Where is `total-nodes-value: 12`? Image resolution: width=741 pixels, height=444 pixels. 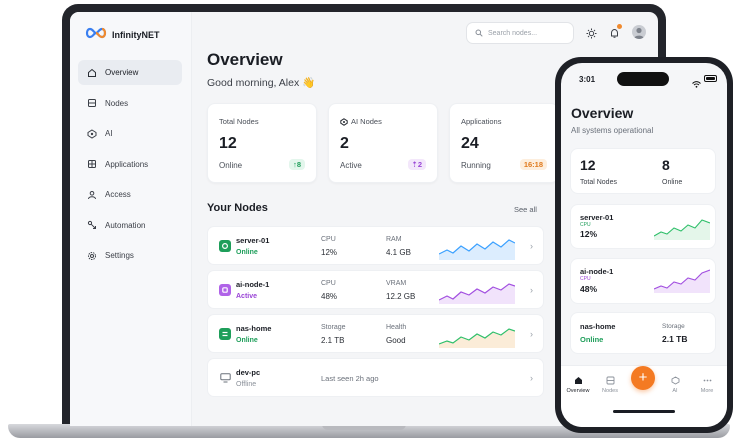 total-nodes-value: 12 is located at coordinates (588, 165).